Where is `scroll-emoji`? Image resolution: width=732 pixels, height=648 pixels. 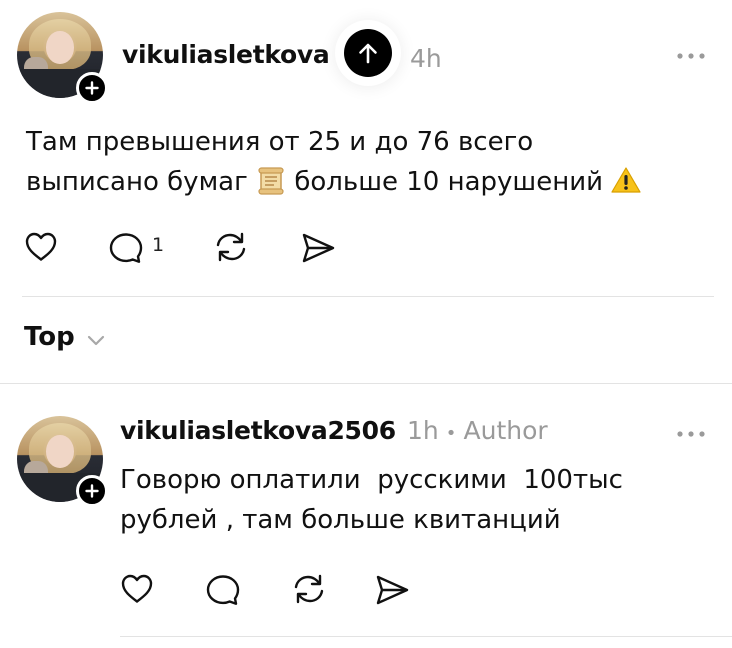 scroll-emoji is located at coordinates (271, 181).